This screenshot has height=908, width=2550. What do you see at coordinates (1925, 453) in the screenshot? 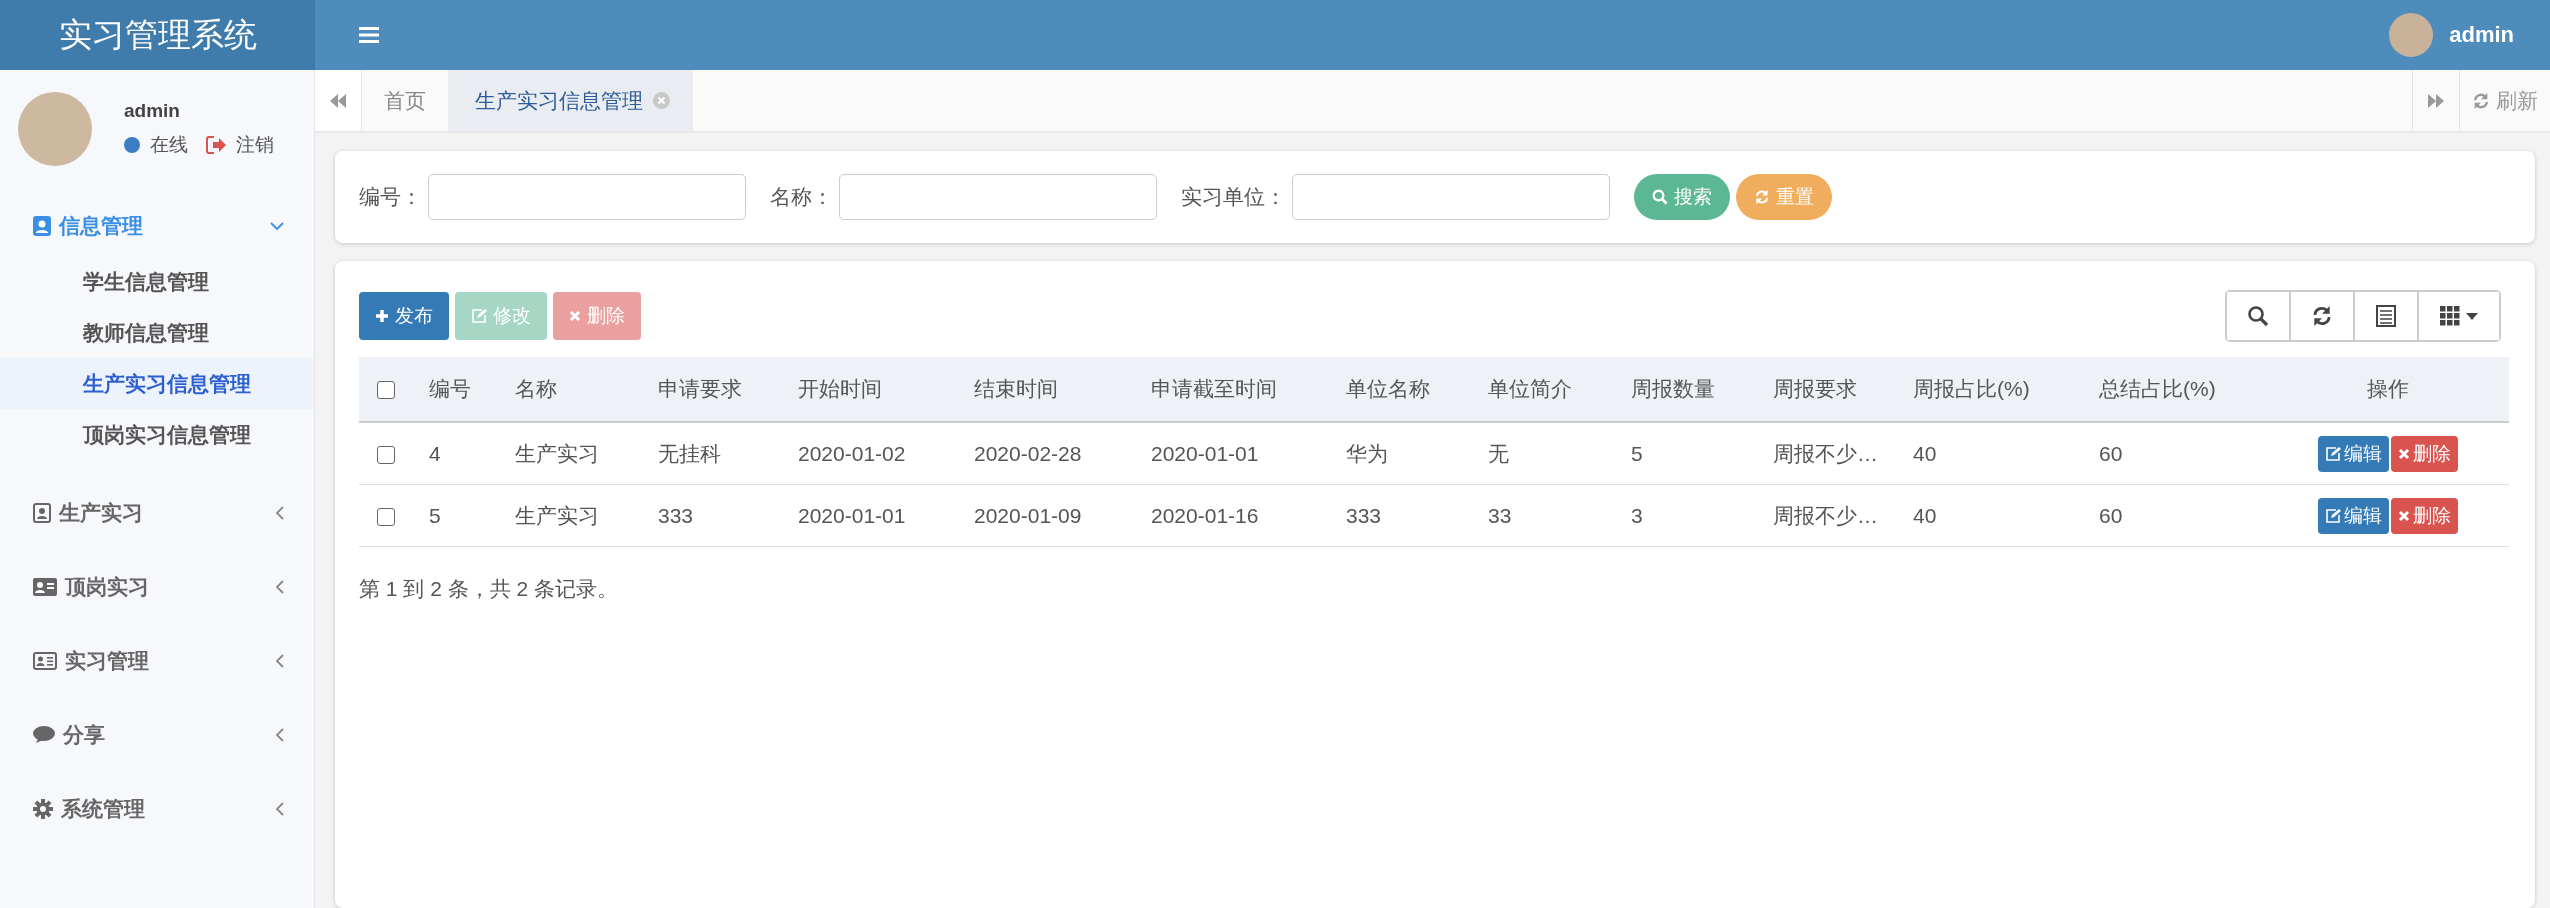
I see `table-cell: 40` at bounding box center [1925, 453].